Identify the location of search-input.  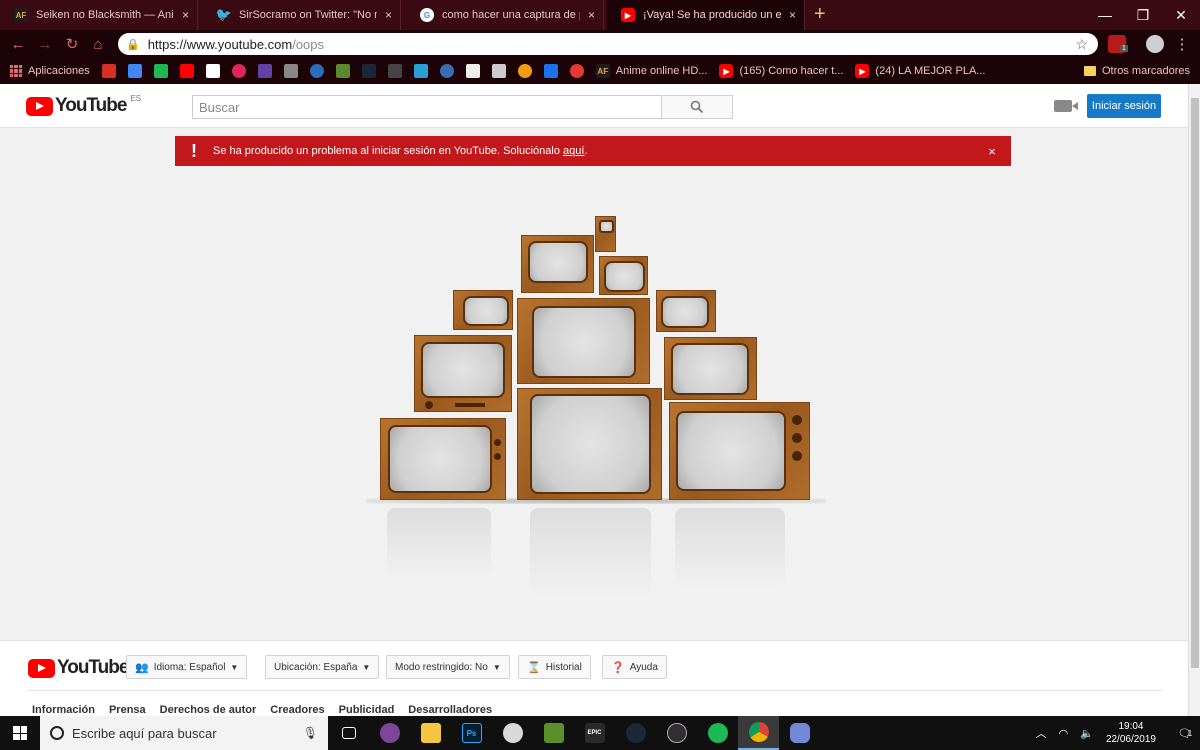
(427, 107).